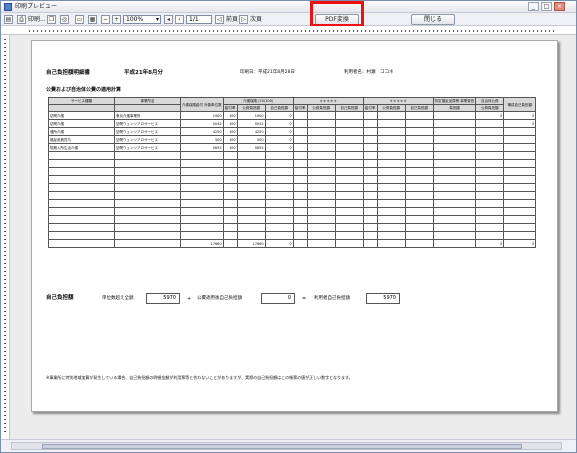  Describe the element at coordinates (292, 131) in the screenshot. I see `table-row: 通所介護 訪問ウェンリアロサービス 4250 100 4250 0` at that location.